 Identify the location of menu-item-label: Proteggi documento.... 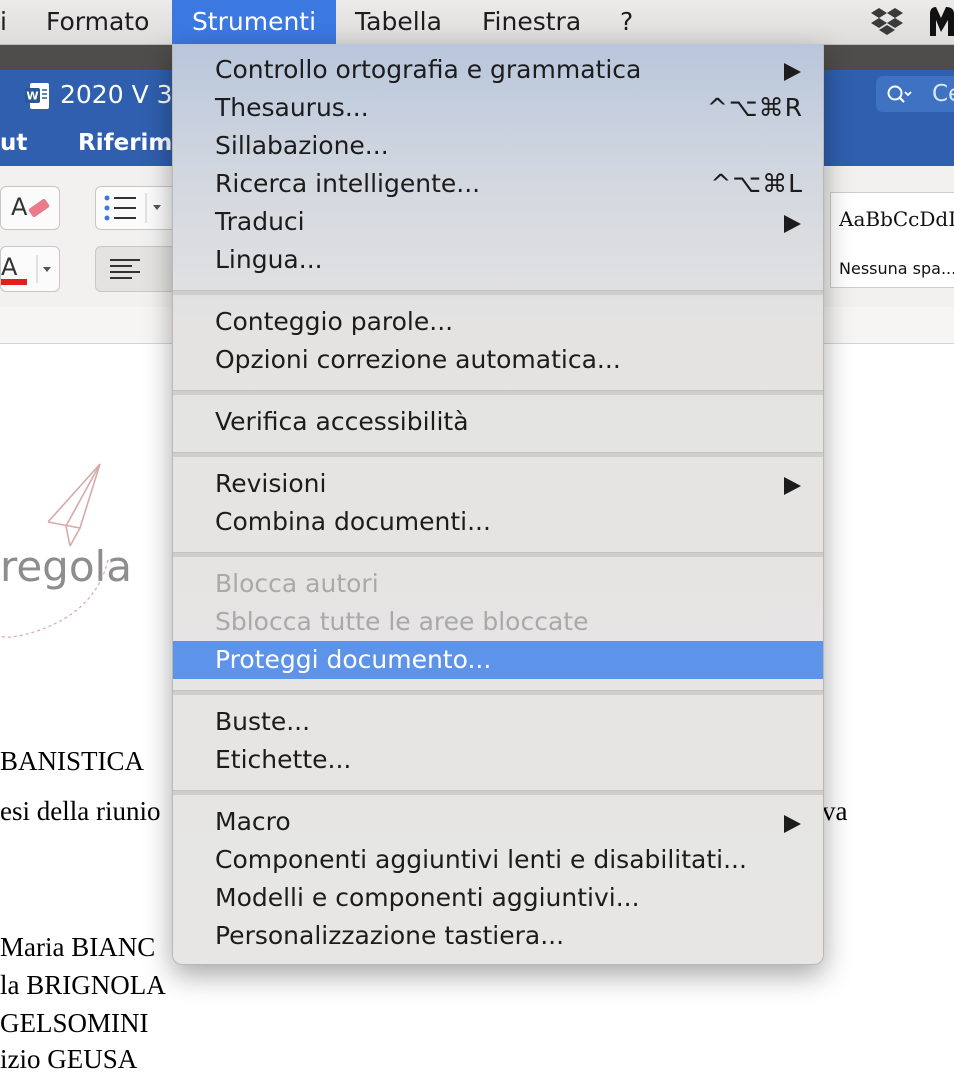
(353, 659).